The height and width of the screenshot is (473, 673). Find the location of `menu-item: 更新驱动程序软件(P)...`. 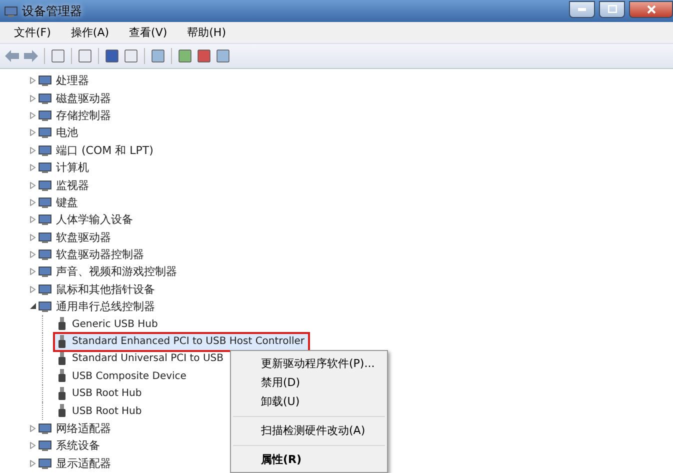

menu-item: 更新驱动程序软件(P)... is located at coordinates (309, 363).